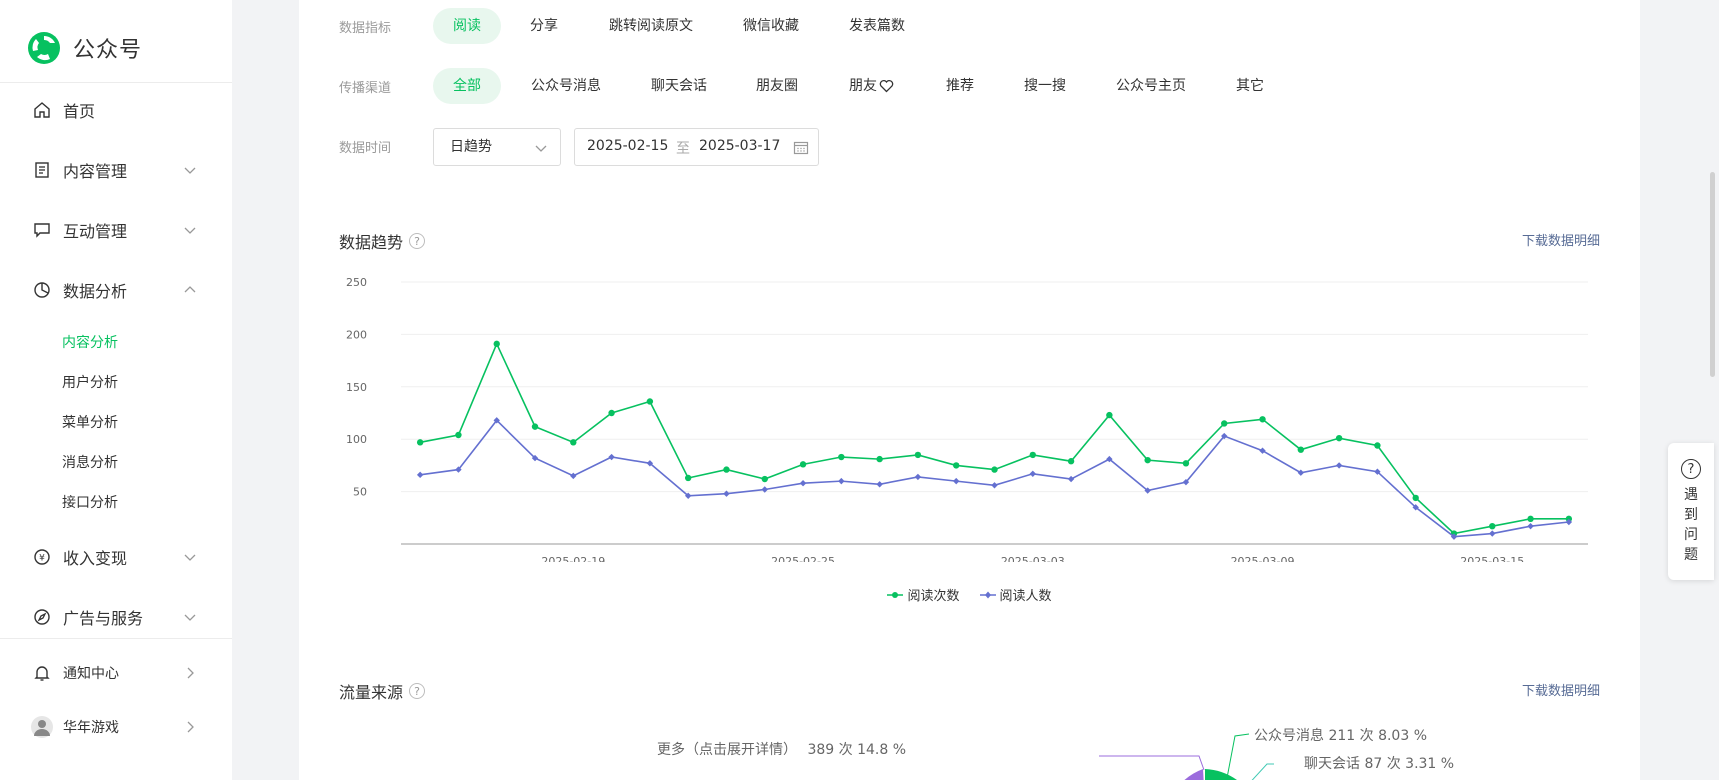 The width and height of the screenshot is (1719, 780). Describe the element at coordinates (365, 148) in the screenshot. I see `time-filter-label: 数据时间` at that location.